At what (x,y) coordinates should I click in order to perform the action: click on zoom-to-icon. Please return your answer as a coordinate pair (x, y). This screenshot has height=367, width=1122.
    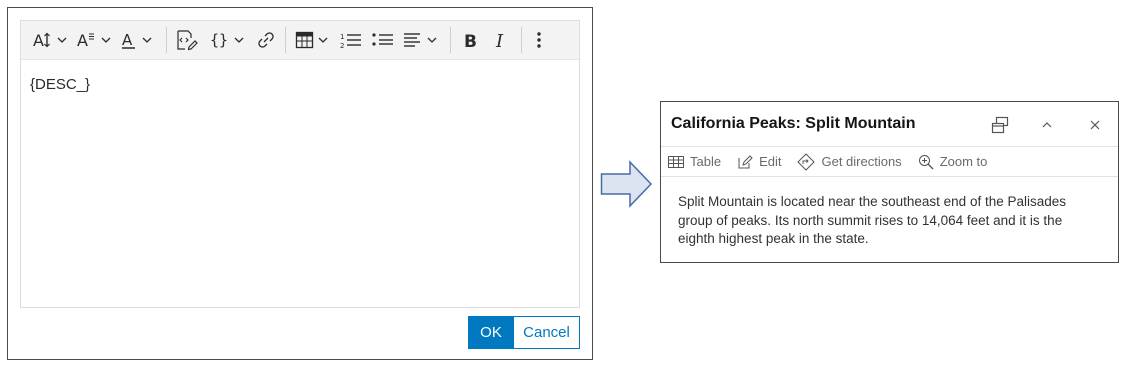
    Looking at the image, I should click on (926, 161).